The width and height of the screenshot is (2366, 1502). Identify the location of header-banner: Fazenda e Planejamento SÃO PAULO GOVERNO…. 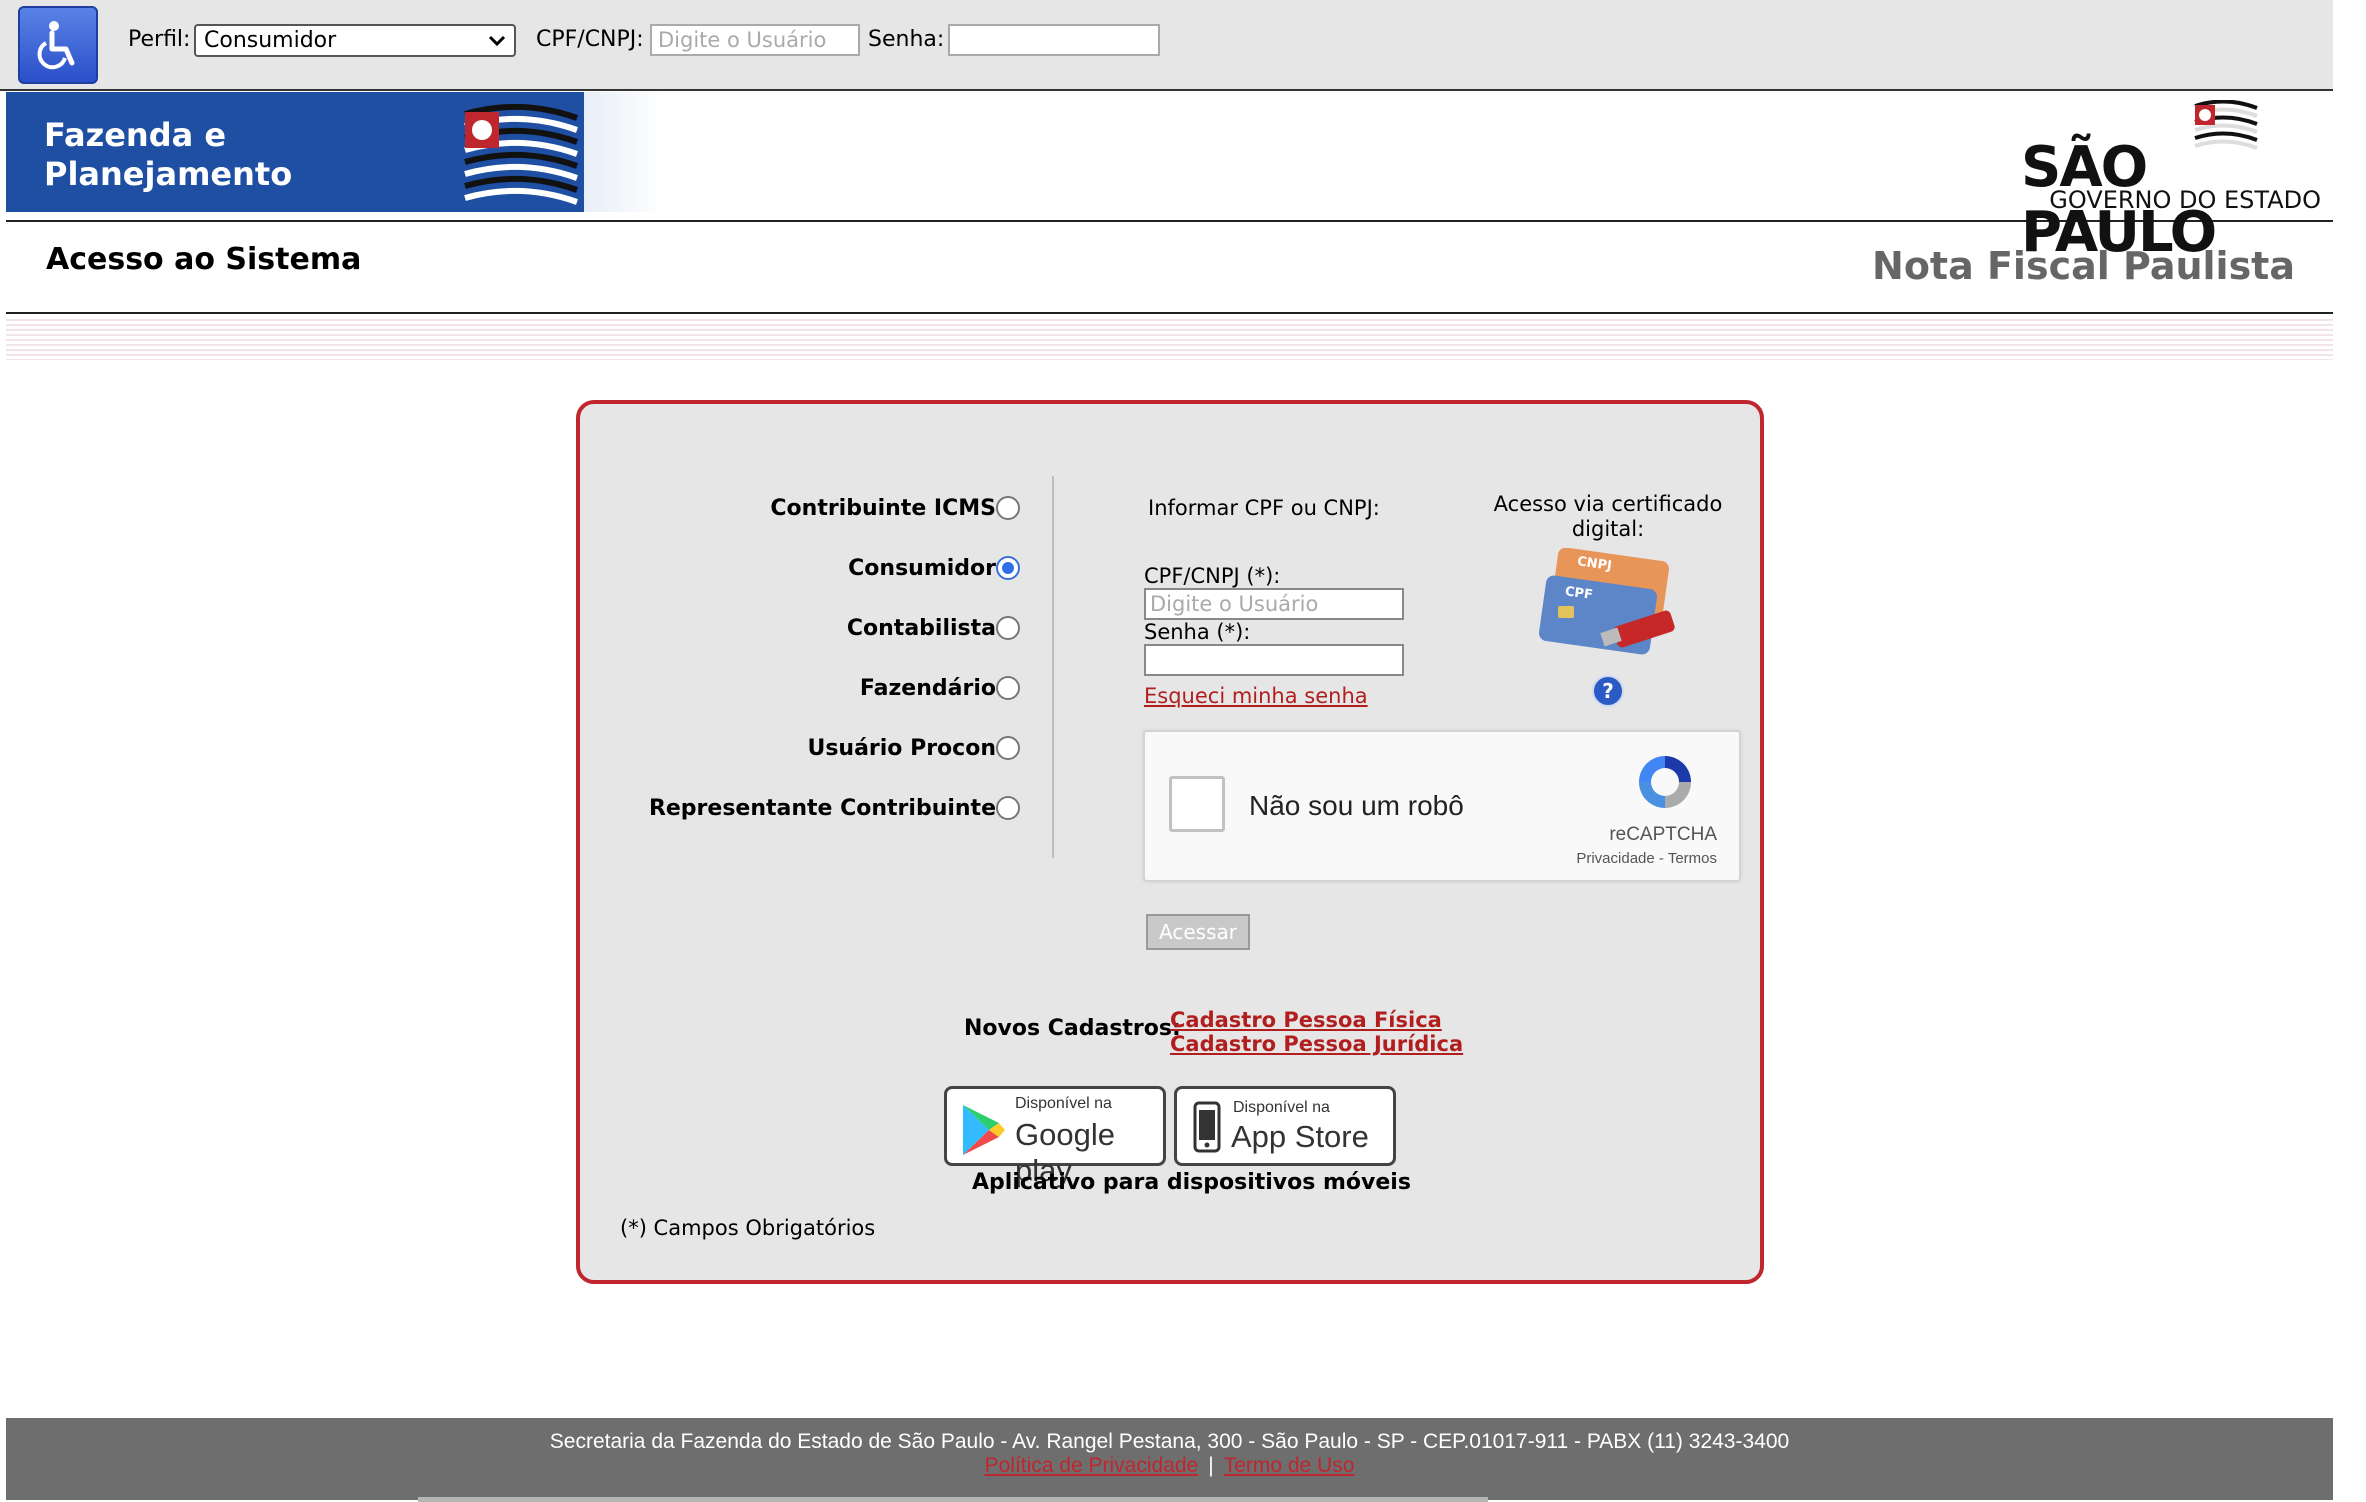
(1169, 178).